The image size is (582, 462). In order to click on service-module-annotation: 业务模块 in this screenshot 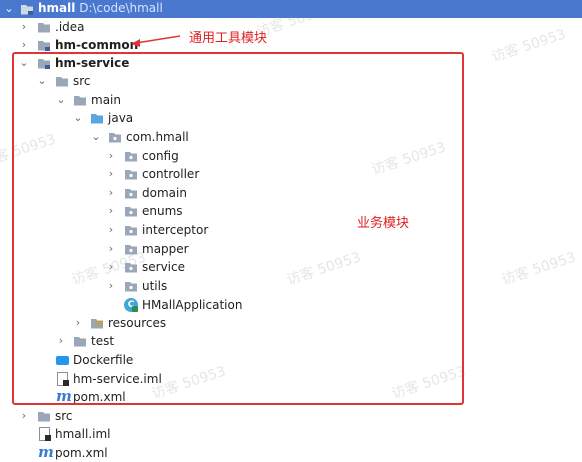, I will do `click(383, 223)`.